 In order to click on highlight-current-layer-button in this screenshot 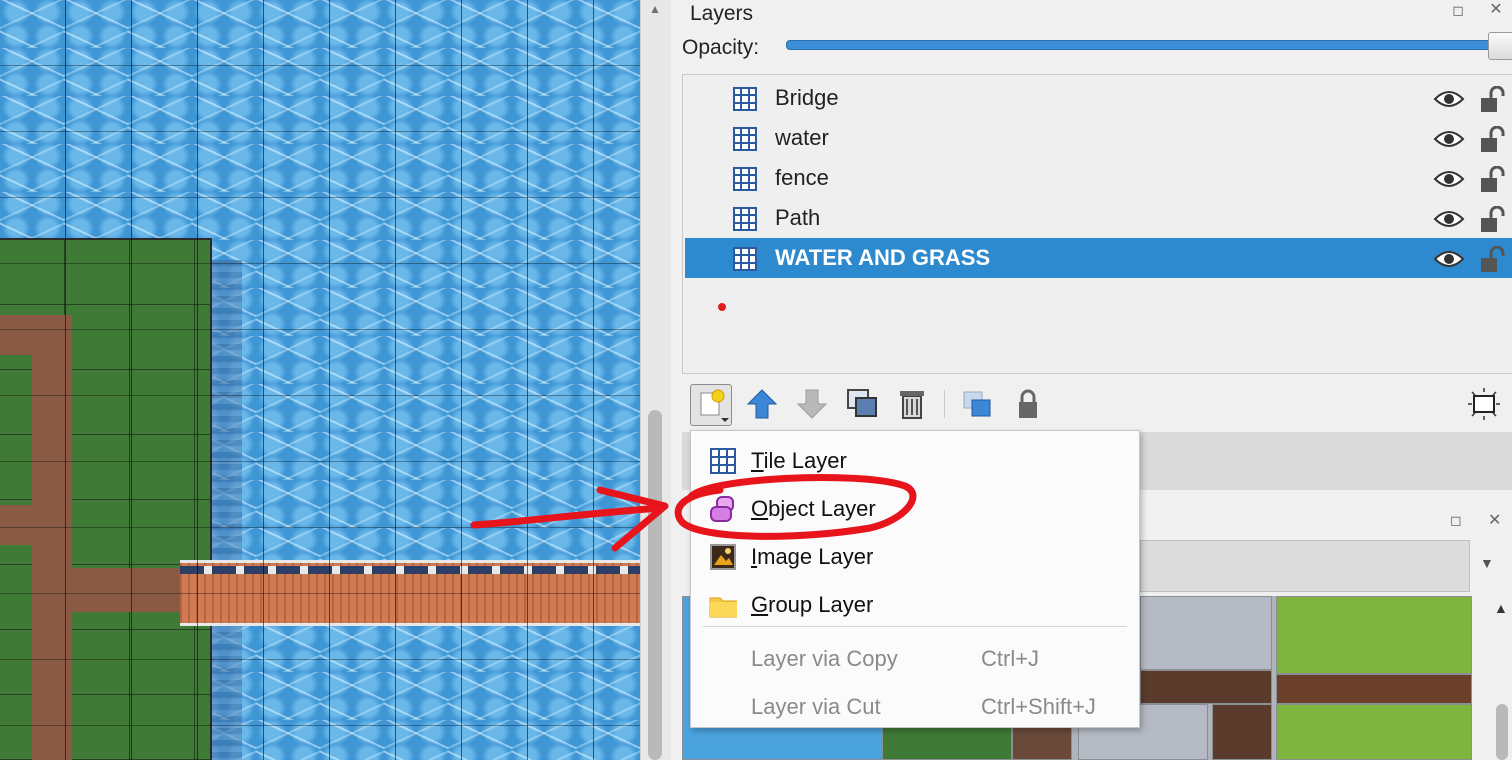, I will do `click(1484, 404)`.